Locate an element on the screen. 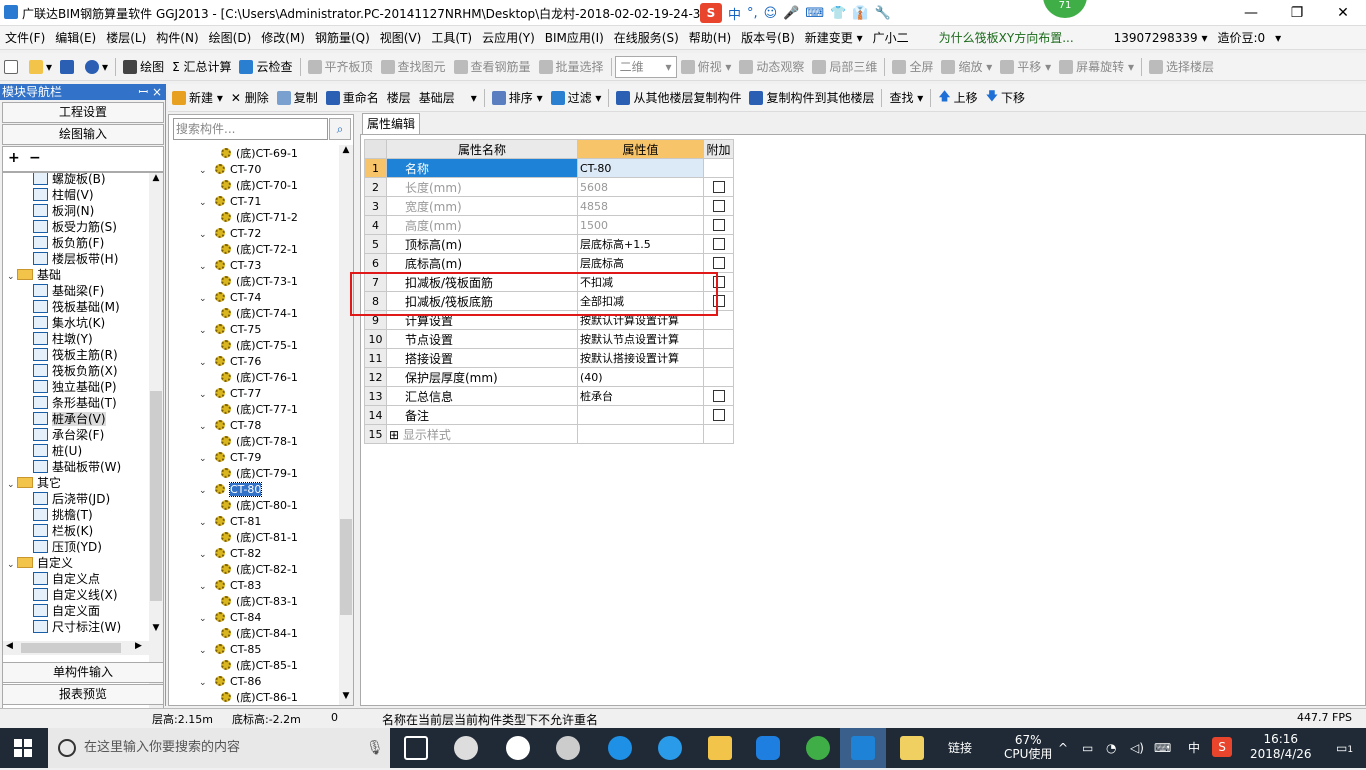 This screenshot has width=1366, height=770. nav-item: 柱墩(Y) is located at coordinates (63, 339).